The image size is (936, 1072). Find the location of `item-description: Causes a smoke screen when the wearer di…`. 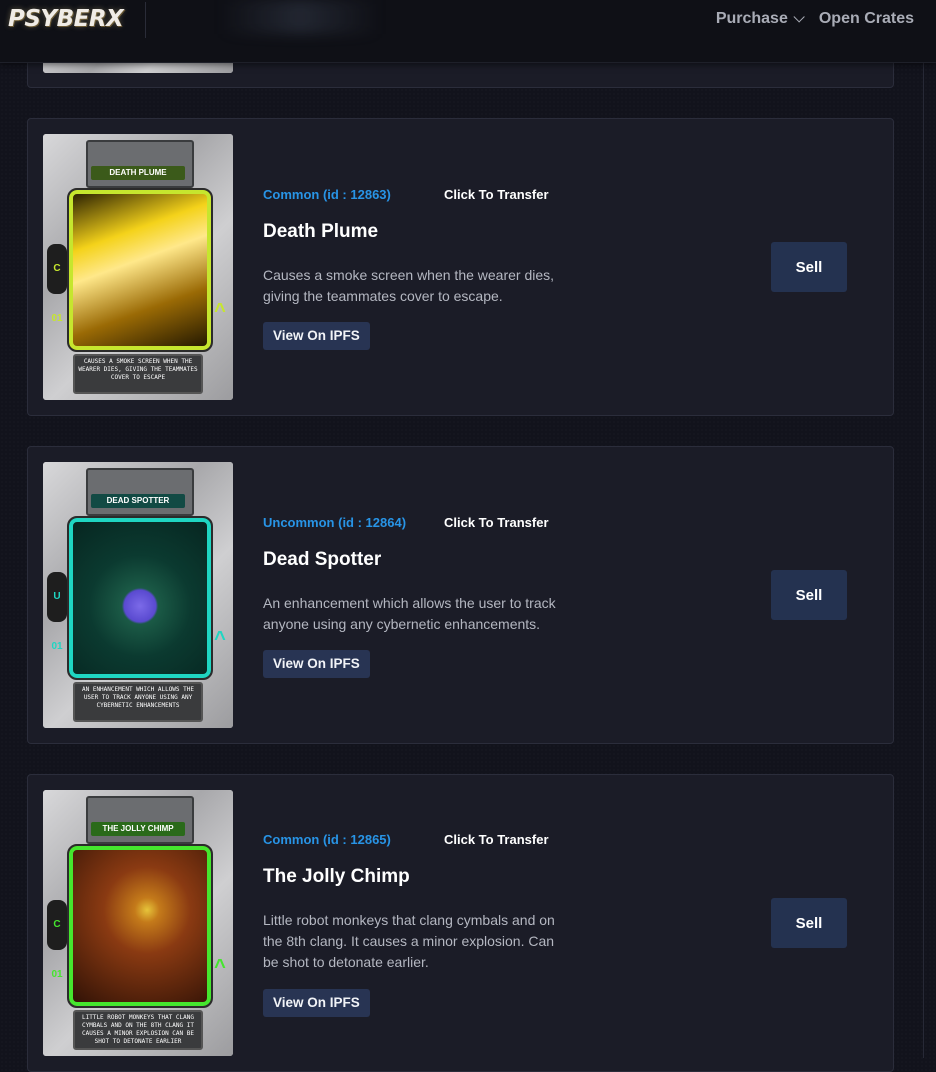

item-description: Causes a smoke screen when the wearer di… is located at coordinates (409, 285).